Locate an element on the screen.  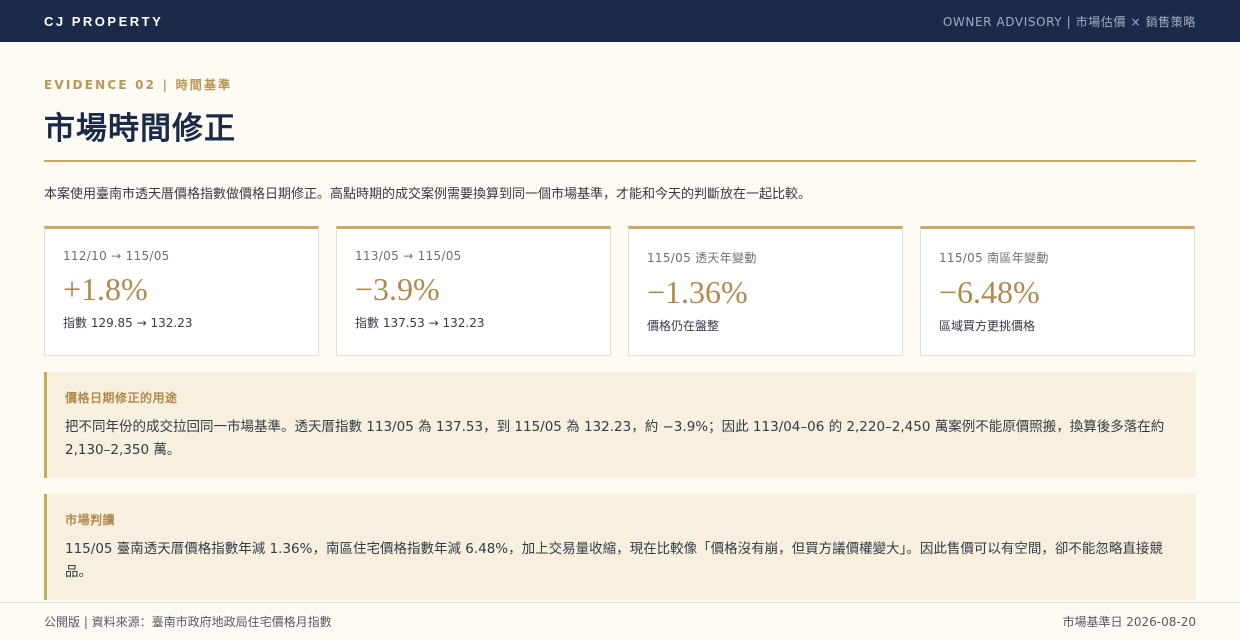
metric-card-value: −1.36% is located at coordinates (697, 292).